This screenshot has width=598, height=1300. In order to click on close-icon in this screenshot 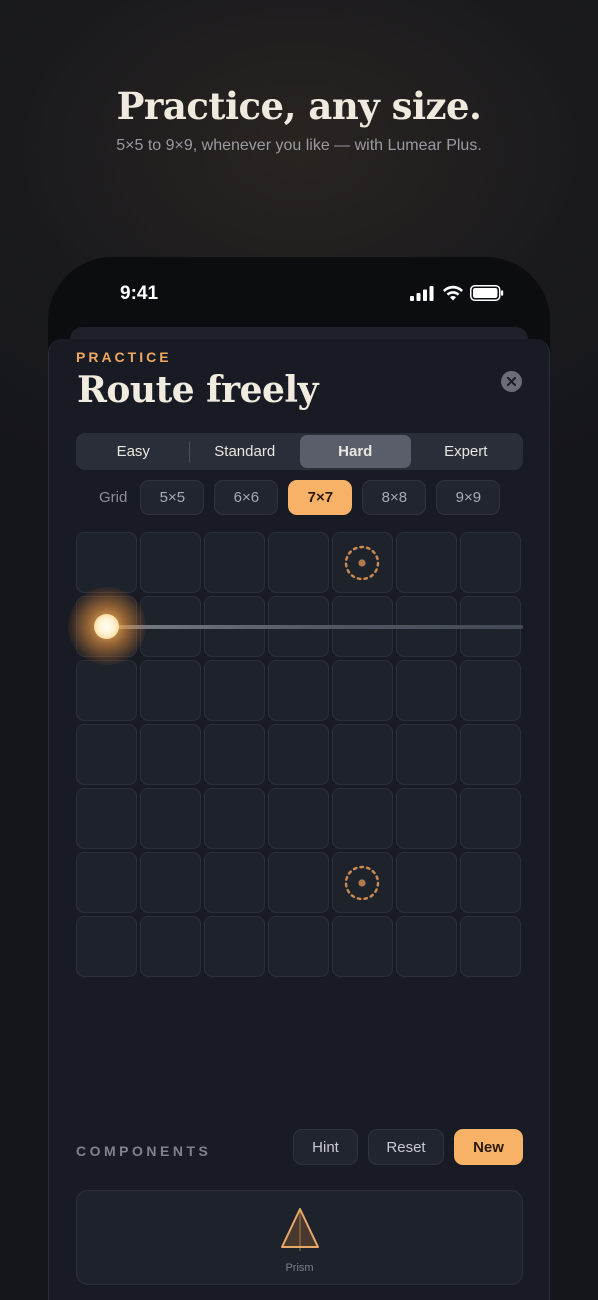, I will do `click(511, 381)`.